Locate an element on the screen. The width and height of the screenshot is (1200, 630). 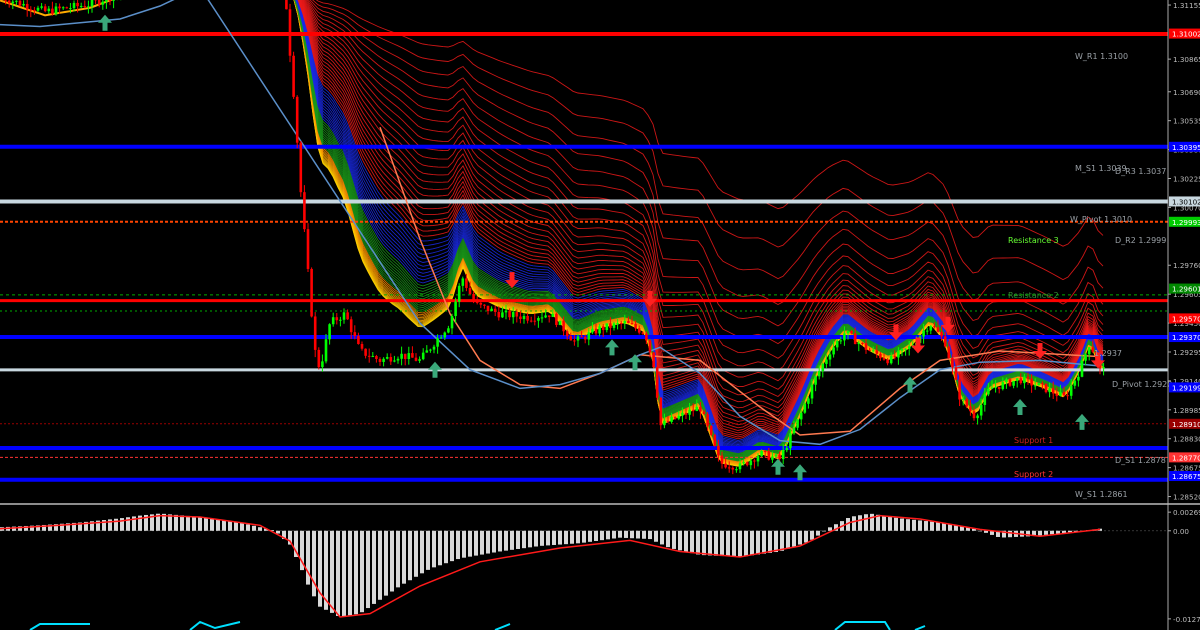
price-axis-tick-label: 1.28985 is located at coordinates (1186, 410).